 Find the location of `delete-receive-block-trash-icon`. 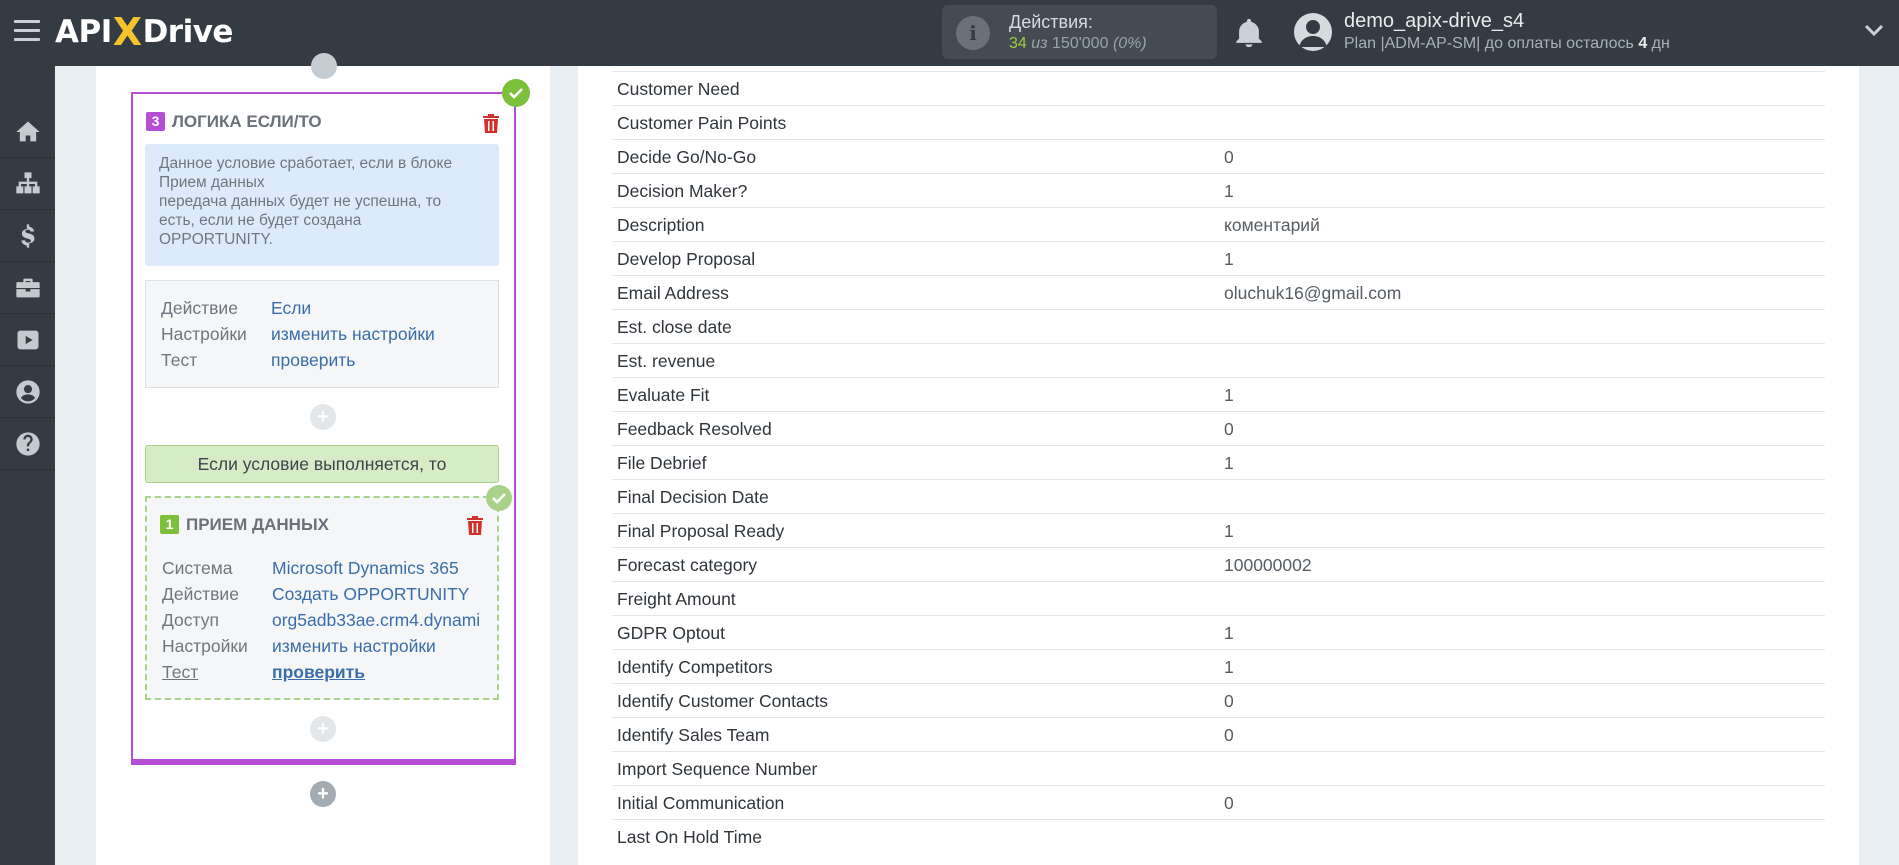

delete-receive-block-trash-icon is located at coordinates (475, 525).